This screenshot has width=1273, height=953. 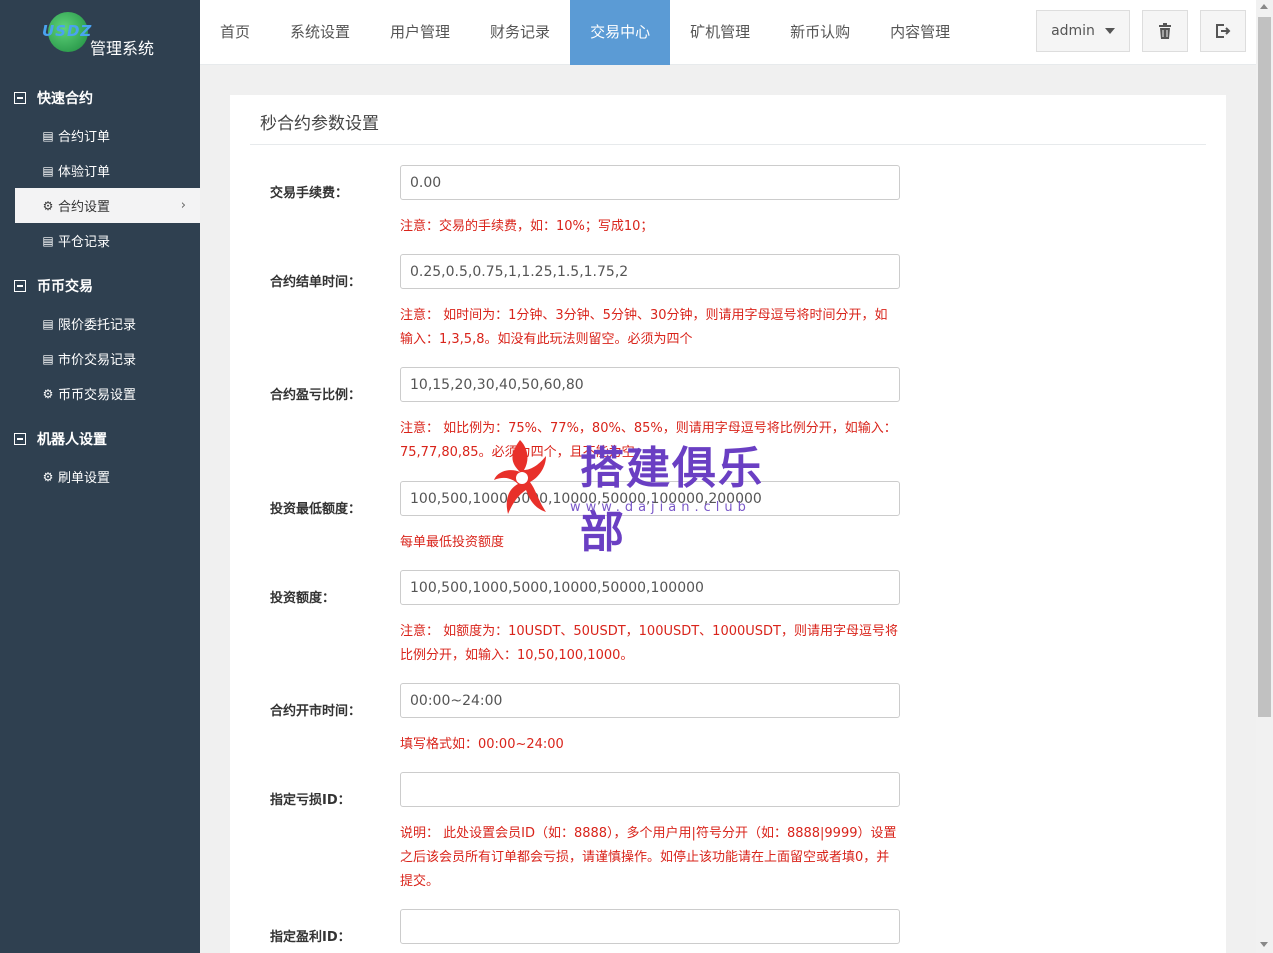 What do you see at coordinates (1264, 6) in the screenshot?
I see `scroll-up-icon` at bounding box center [1264, 6].